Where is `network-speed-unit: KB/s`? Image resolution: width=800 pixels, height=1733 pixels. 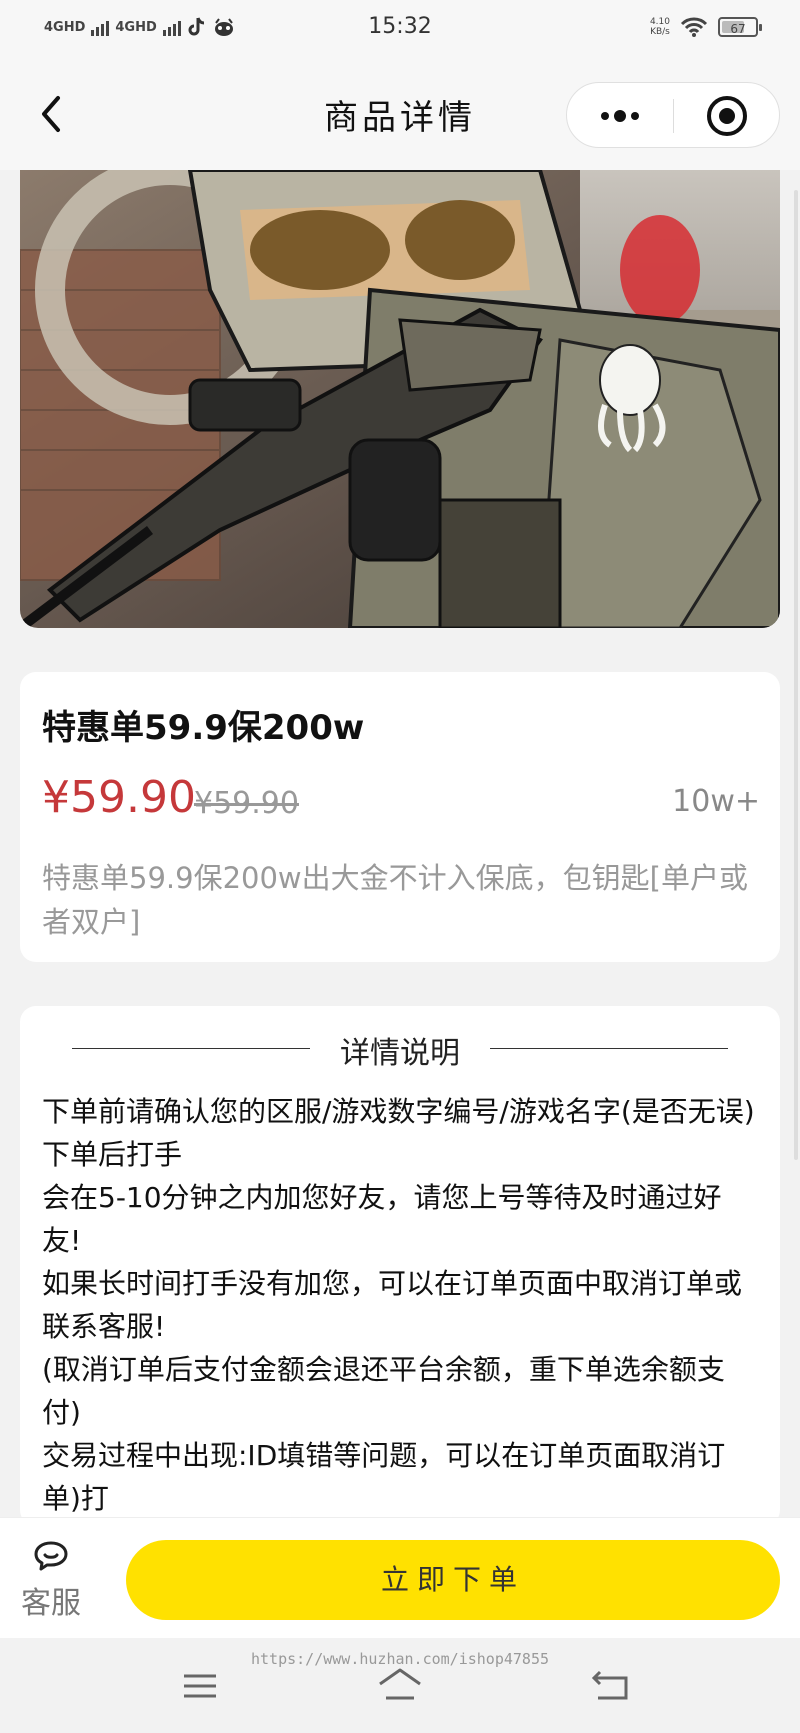 network-speed-unit: KB/s is located at coordinates (660, 32).